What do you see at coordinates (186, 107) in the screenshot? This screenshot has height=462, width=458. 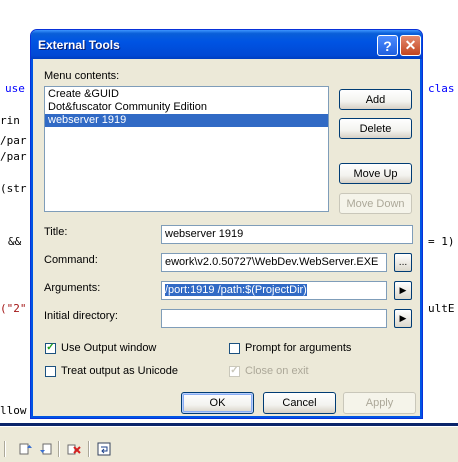 I see `list-item: Dot&fuscator Community Edition` at bounding box center [186, 107].